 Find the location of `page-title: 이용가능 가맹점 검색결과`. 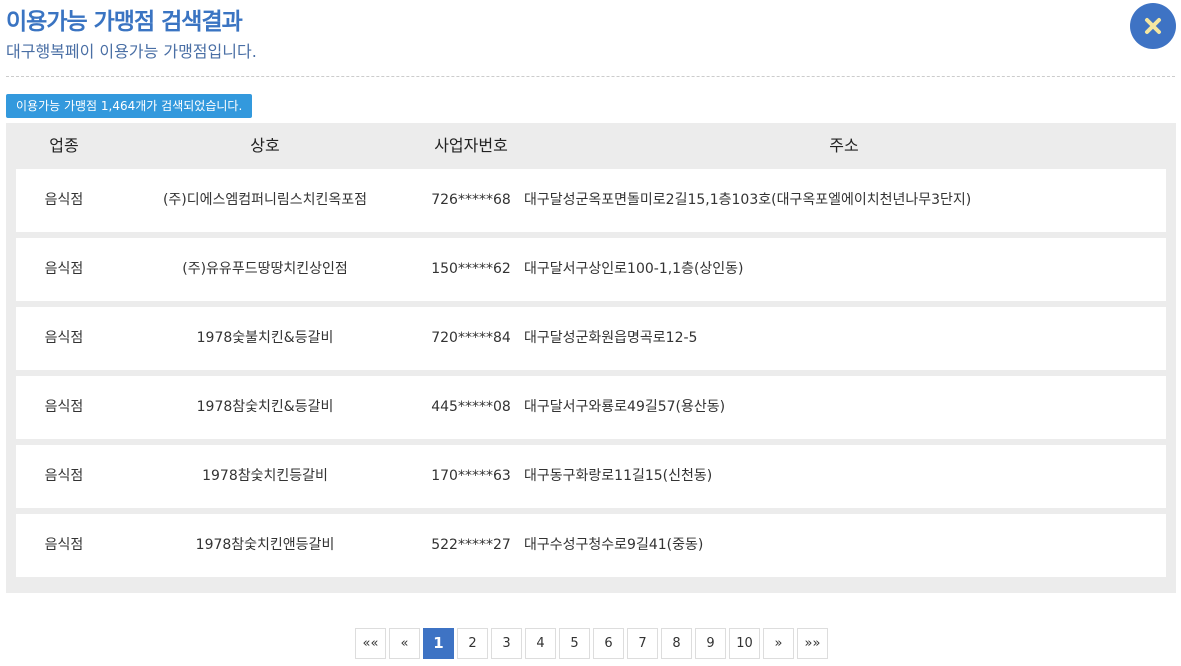

page-title: 이용가능 가맹점 검색결과 is located at coordinates (124, 22).